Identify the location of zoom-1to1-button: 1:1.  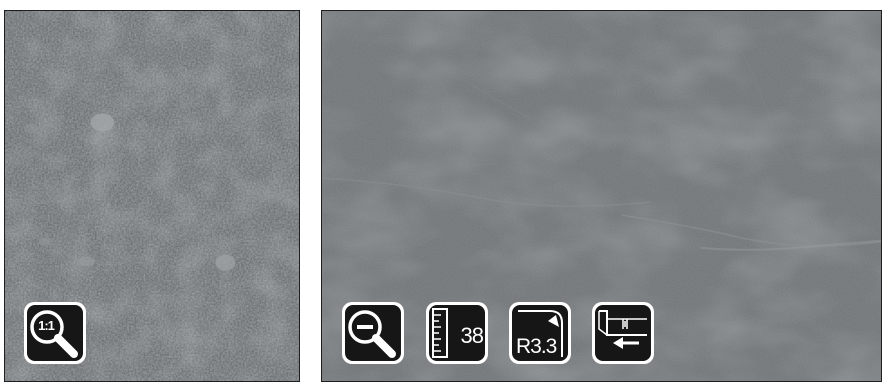
(55, 333).